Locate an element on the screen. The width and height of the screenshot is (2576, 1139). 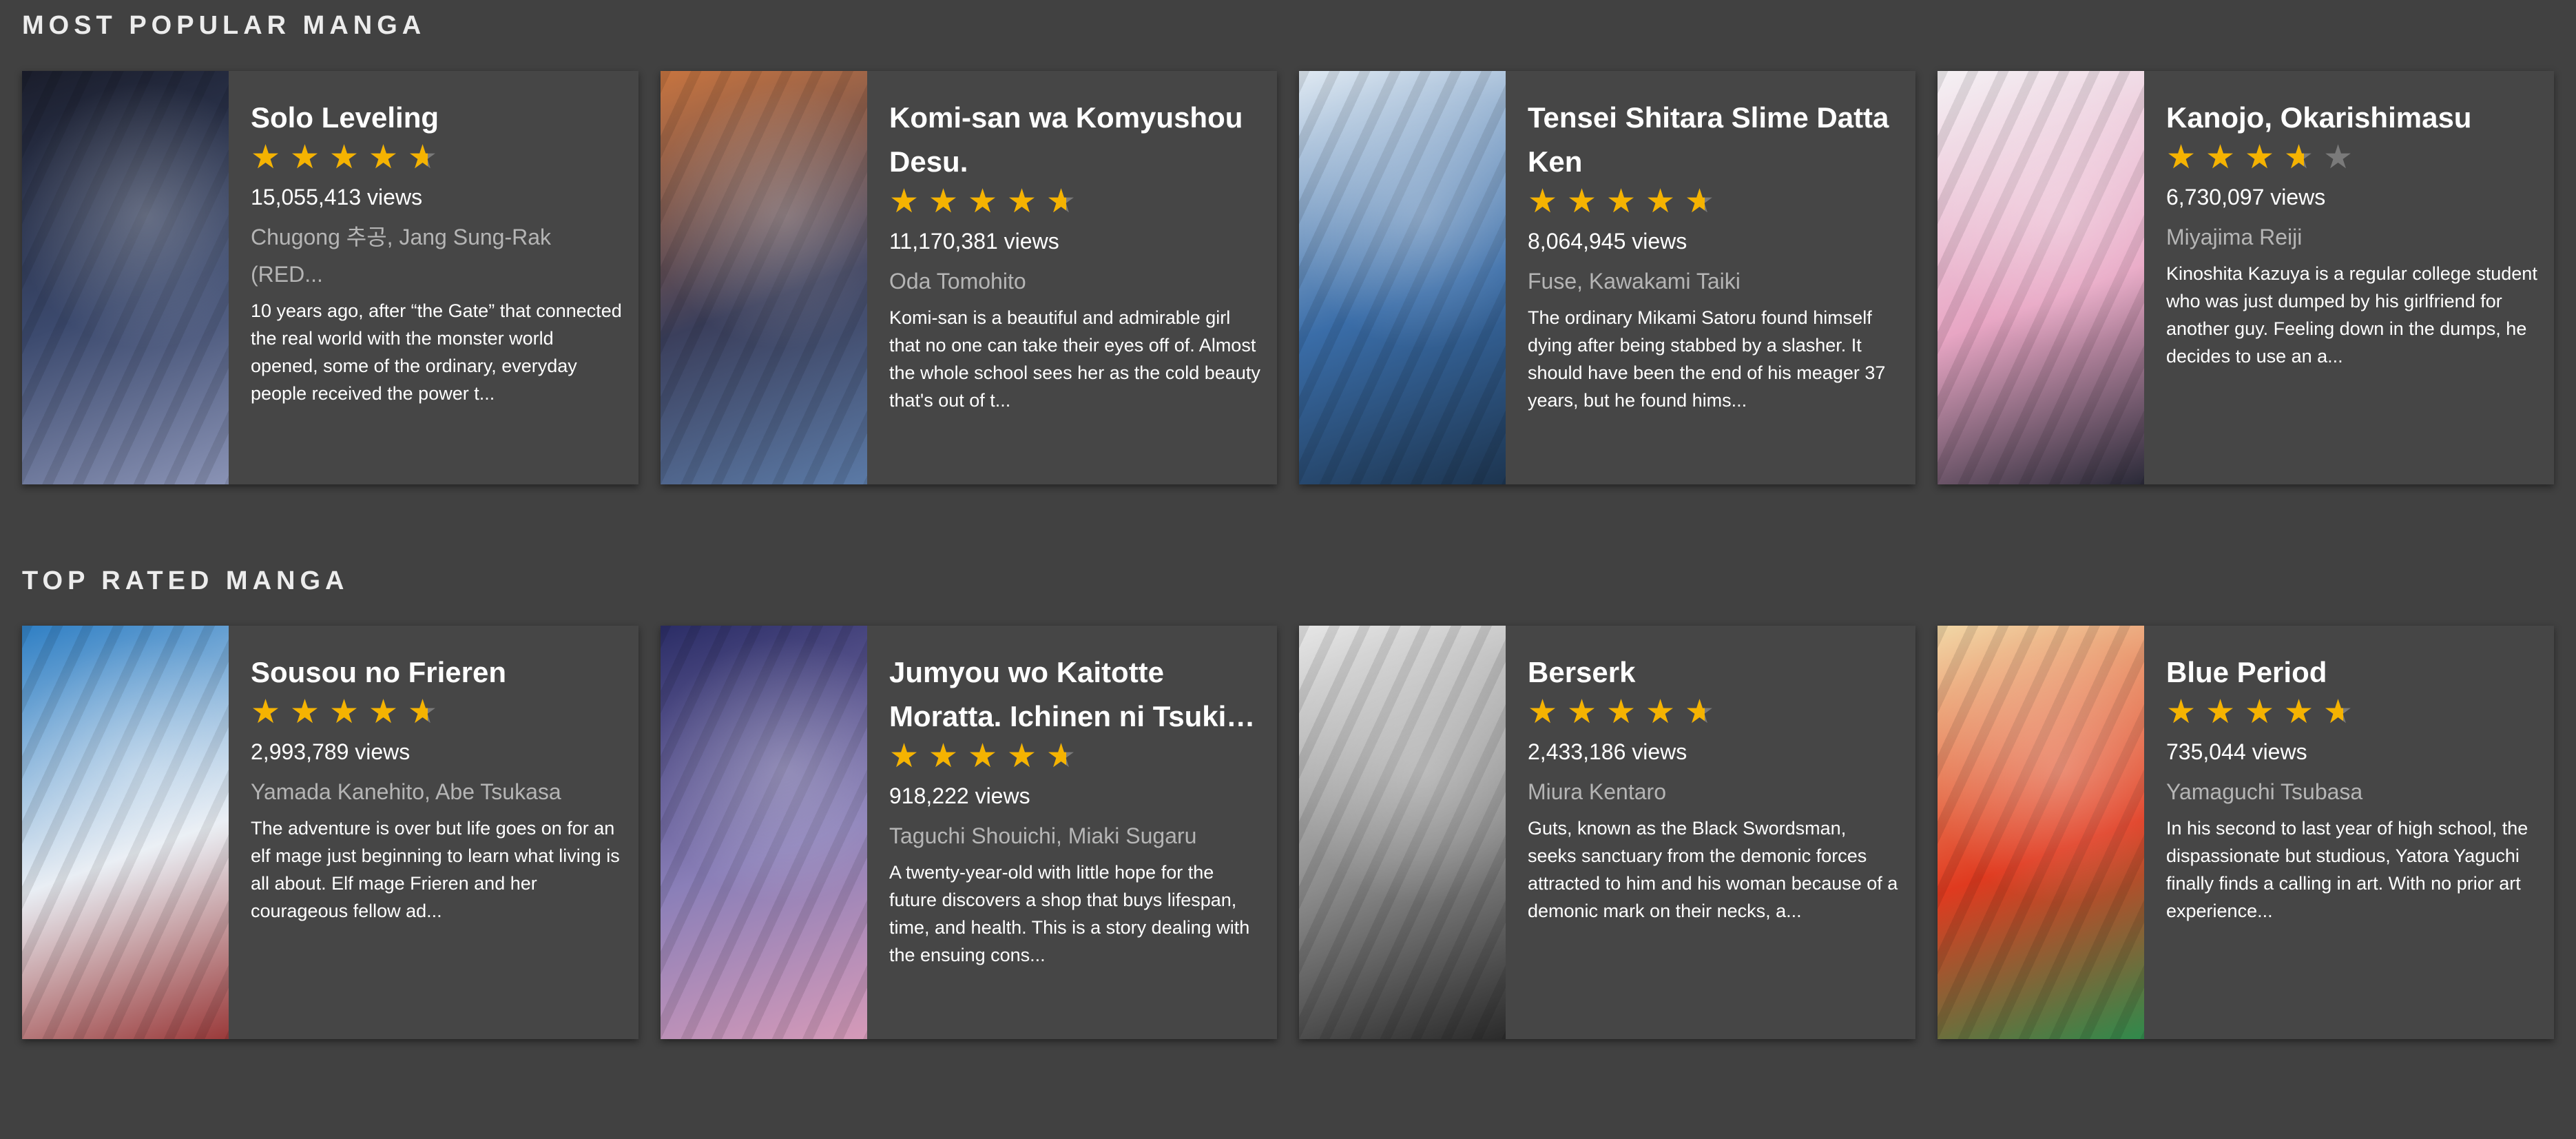
view-count: 918,222 views is located at coordinates (960, 795).